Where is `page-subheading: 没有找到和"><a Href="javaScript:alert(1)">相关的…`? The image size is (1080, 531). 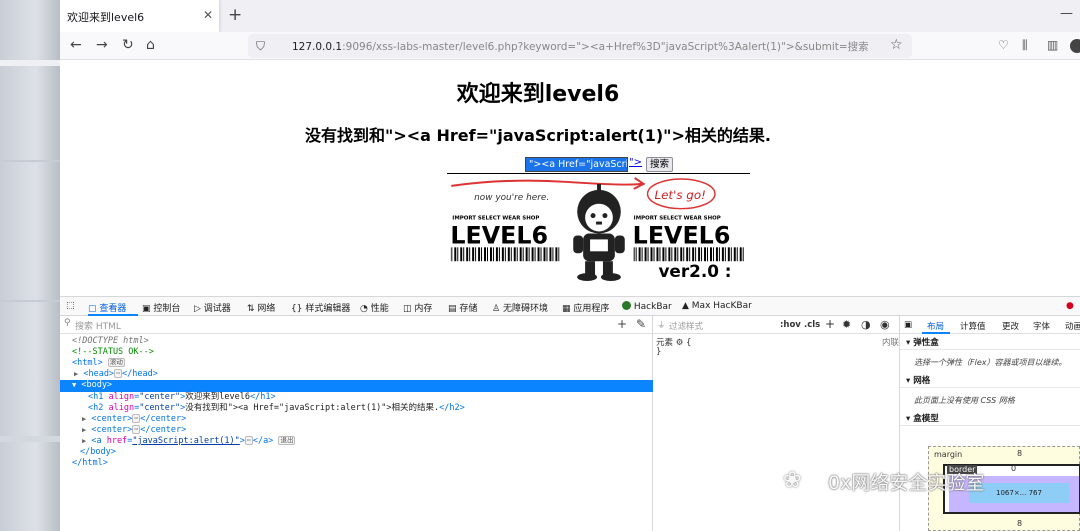 page-subheading: 没有找到和"><a Href="javaScript:alert(1)">相关的… is located at coordinates (538, 135).